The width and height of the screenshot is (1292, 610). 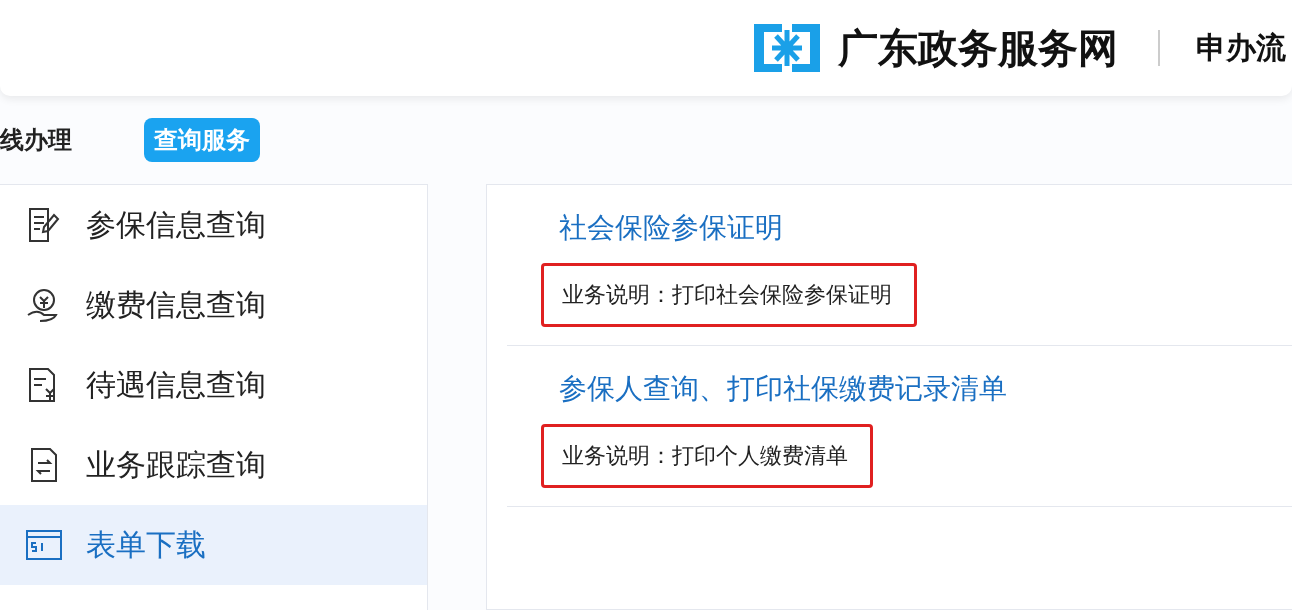 I want to click on service-description: 业务说明：打印个人缴费清单, so click(x=707, y=456).